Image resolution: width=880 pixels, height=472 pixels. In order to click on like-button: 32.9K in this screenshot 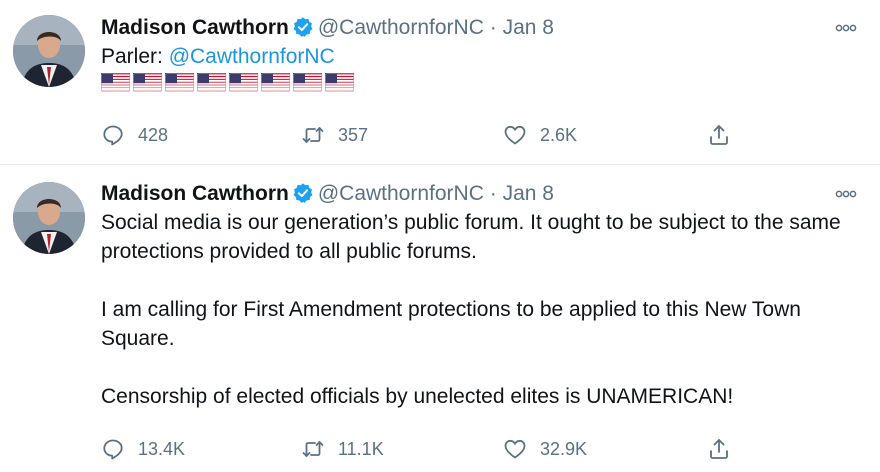, I will do `click(545, 449)`.